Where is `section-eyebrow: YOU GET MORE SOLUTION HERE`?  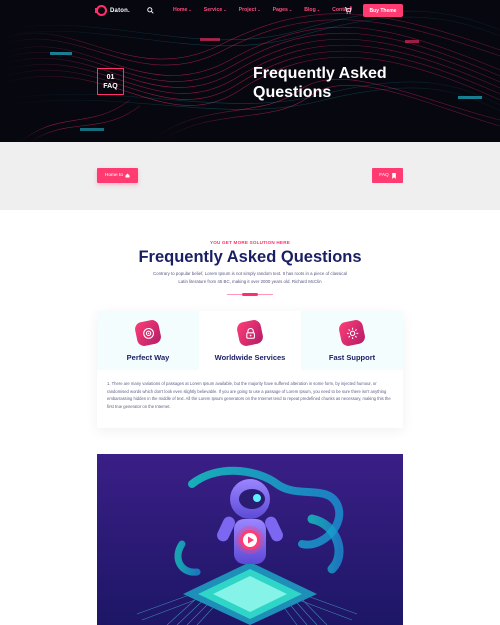 section-eyebrow: YOU GET MORE SOLUTION HERE is located at coordinates (250, 242).